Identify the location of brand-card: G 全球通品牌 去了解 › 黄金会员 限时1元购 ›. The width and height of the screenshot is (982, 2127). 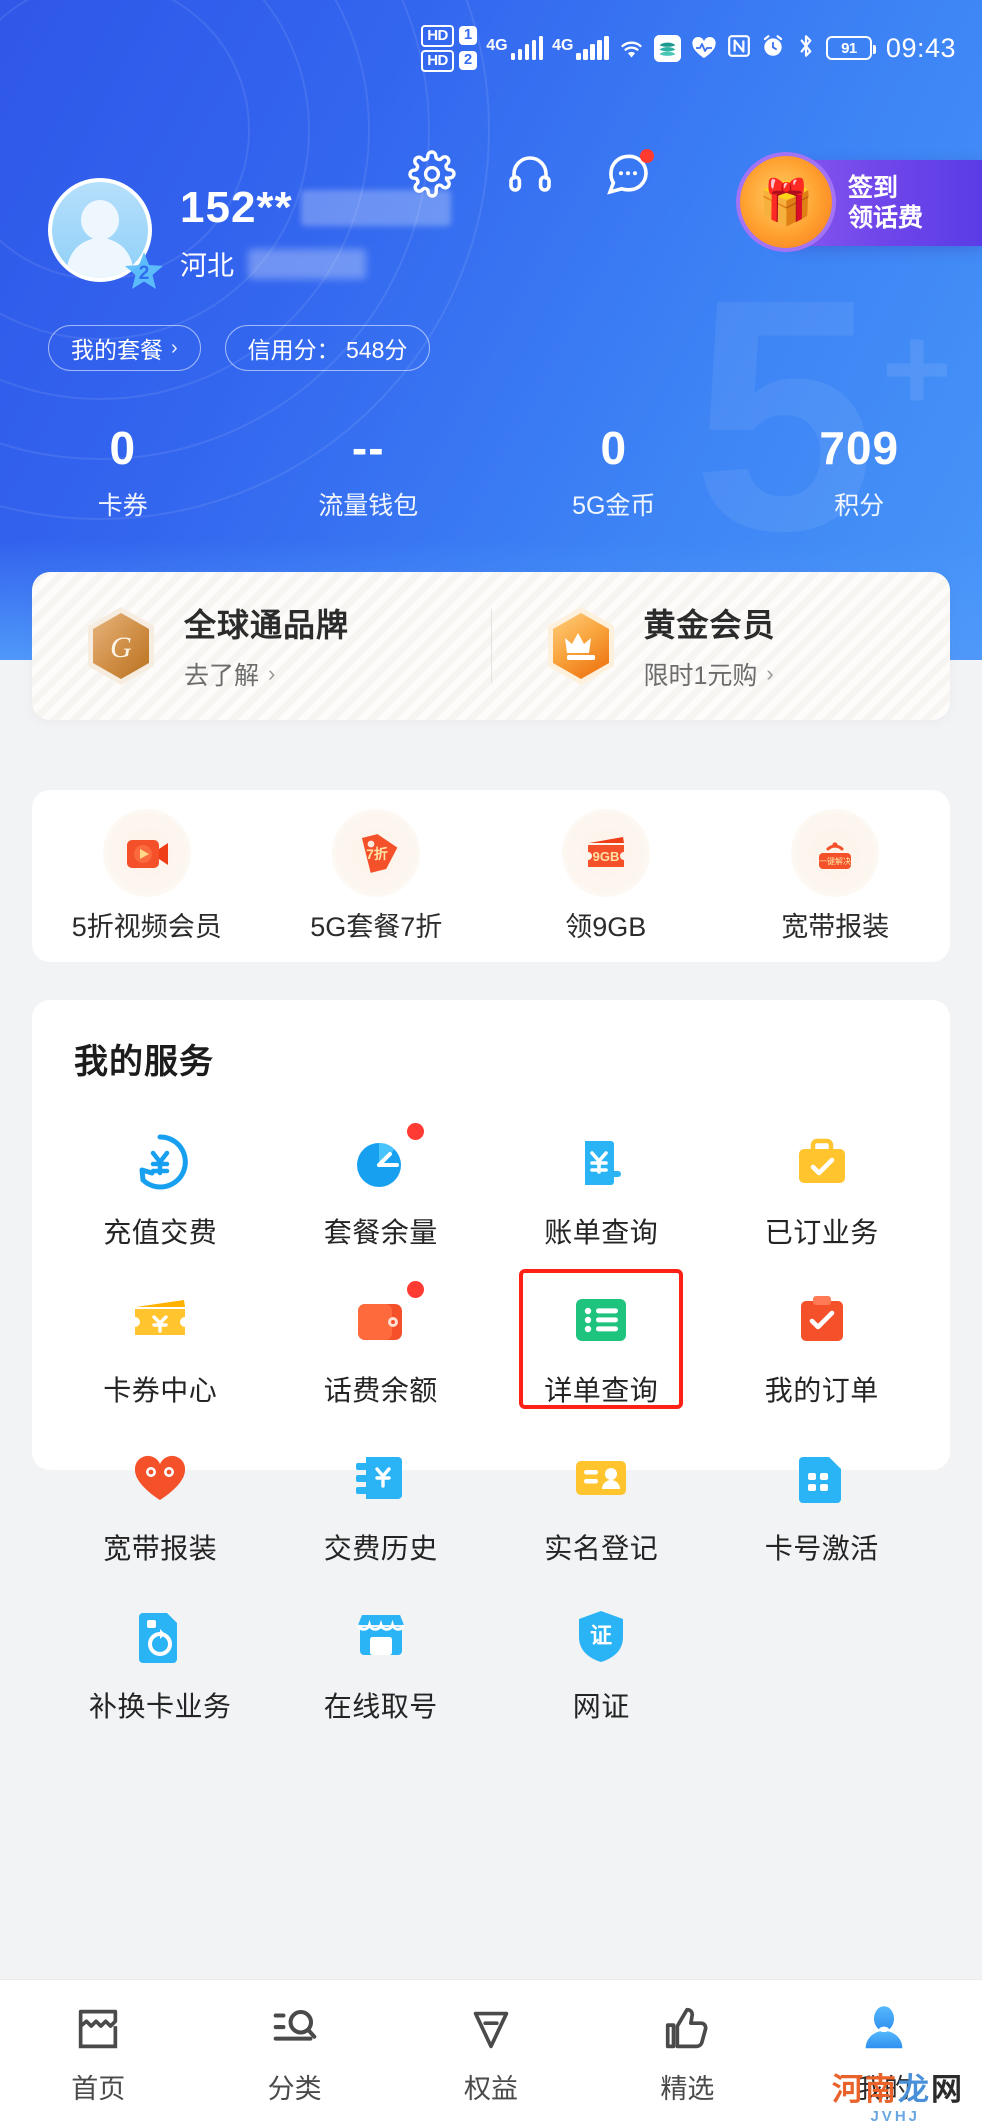
(491, 646).